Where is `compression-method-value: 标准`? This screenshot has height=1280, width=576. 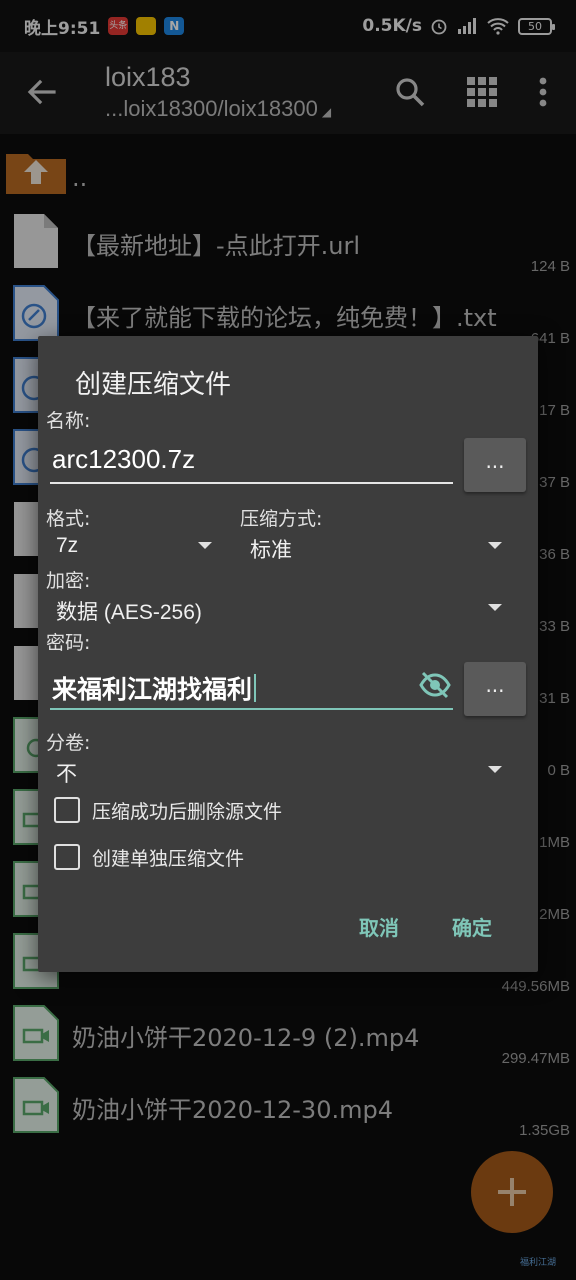 compression-method-value: 标准 is located at coordinates (271, 550).